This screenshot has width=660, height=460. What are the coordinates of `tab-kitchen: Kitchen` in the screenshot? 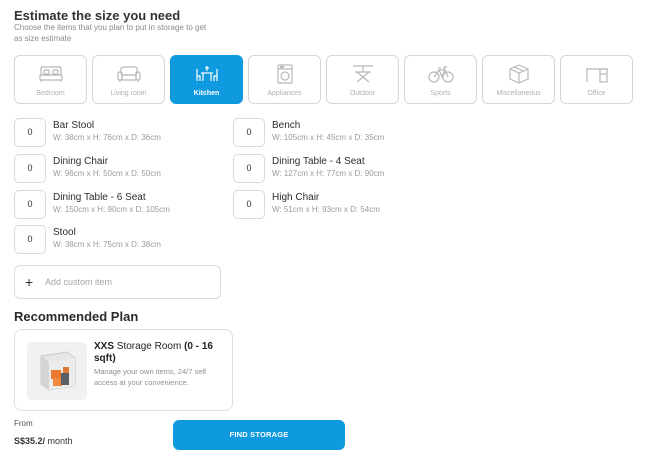 It's located at (206, 79).